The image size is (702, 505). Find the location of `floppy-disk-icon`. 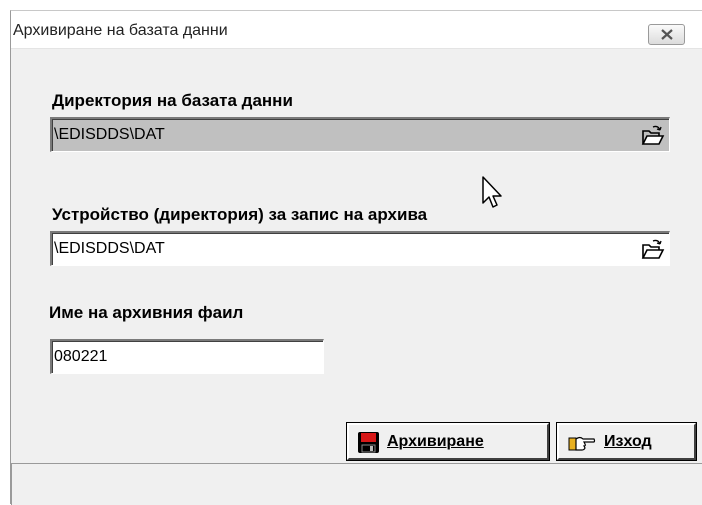

floppy-disk-icon is located at coordinates (368, 442).